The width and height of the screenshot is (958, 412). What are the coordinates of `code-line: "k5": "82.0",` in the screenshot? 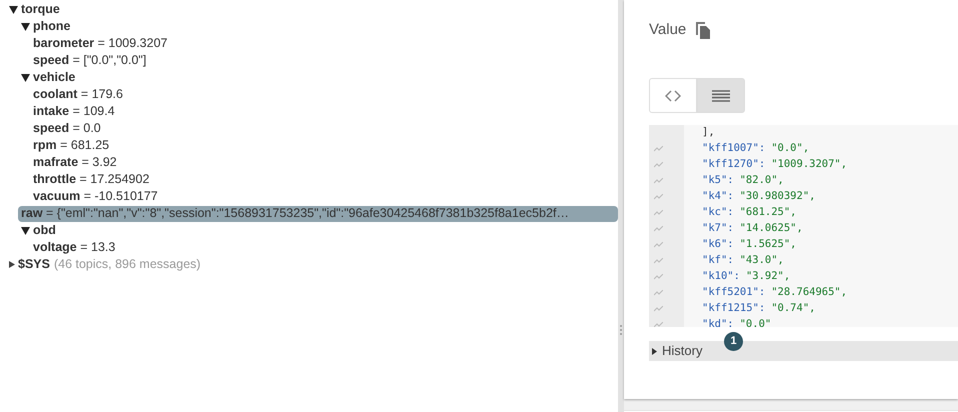 It's located at (743, 180).